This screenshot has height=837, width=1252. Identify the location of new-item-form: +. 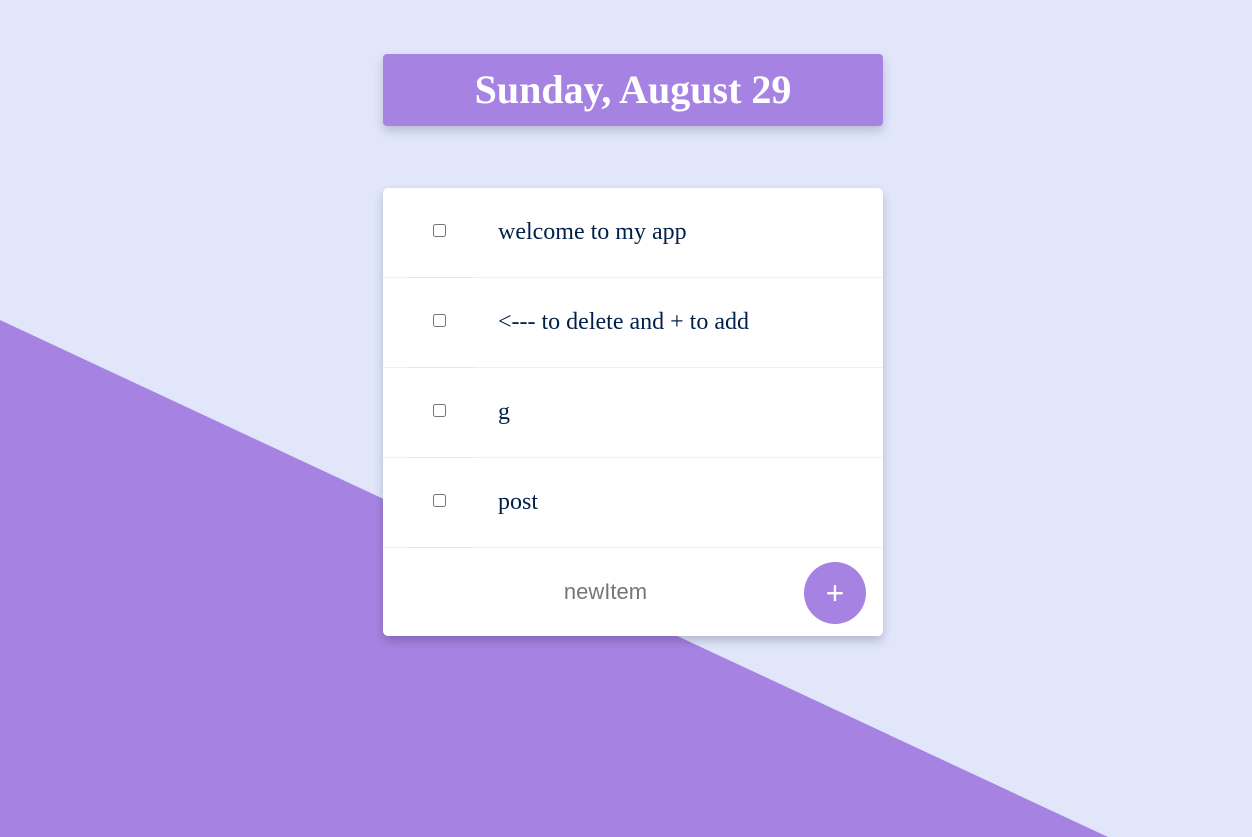
(633, 592).